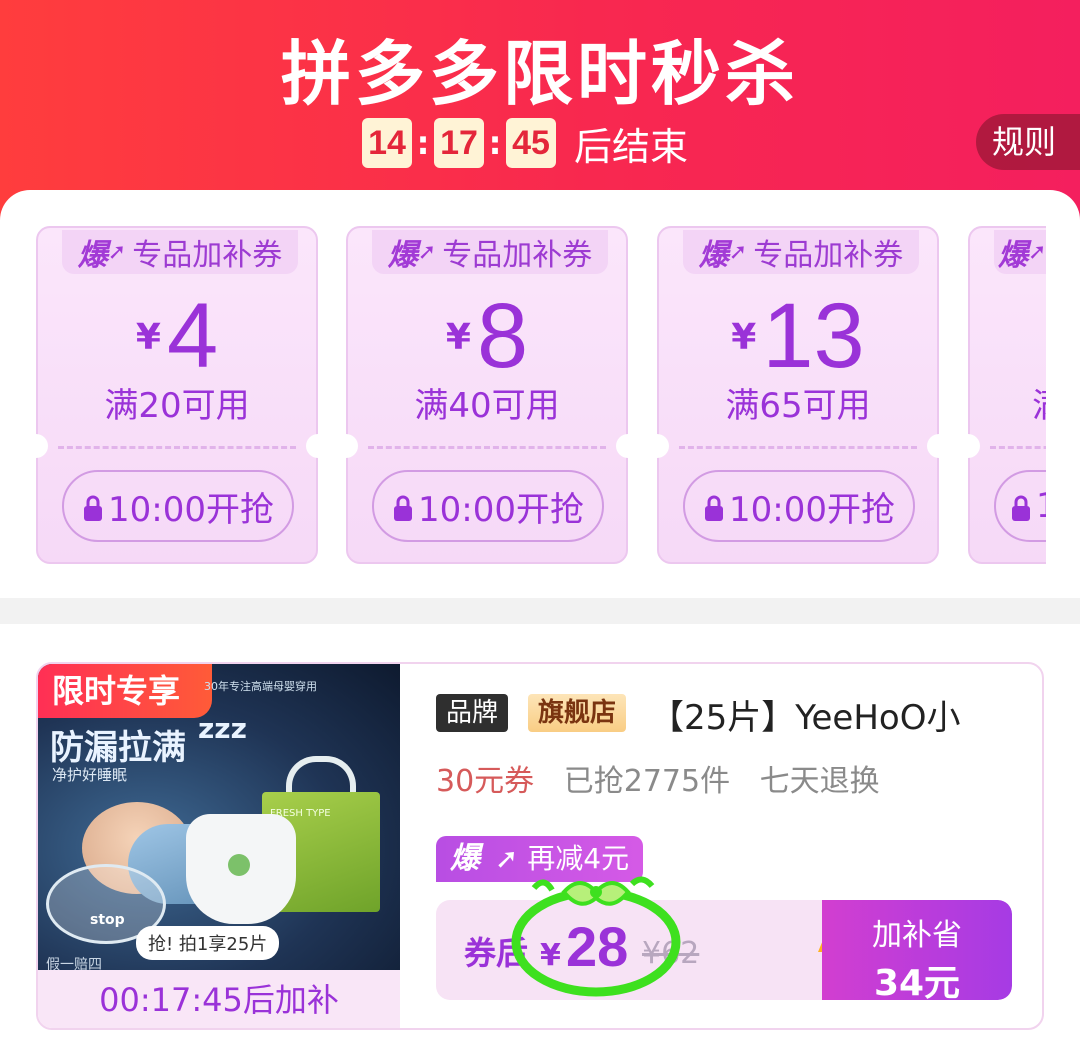 The width and height of the screenshot is (1080, 1042). Describe the element at coordinates (177, 406) in the screenshot. I see `coupon-condition: 满20可用` at that location.